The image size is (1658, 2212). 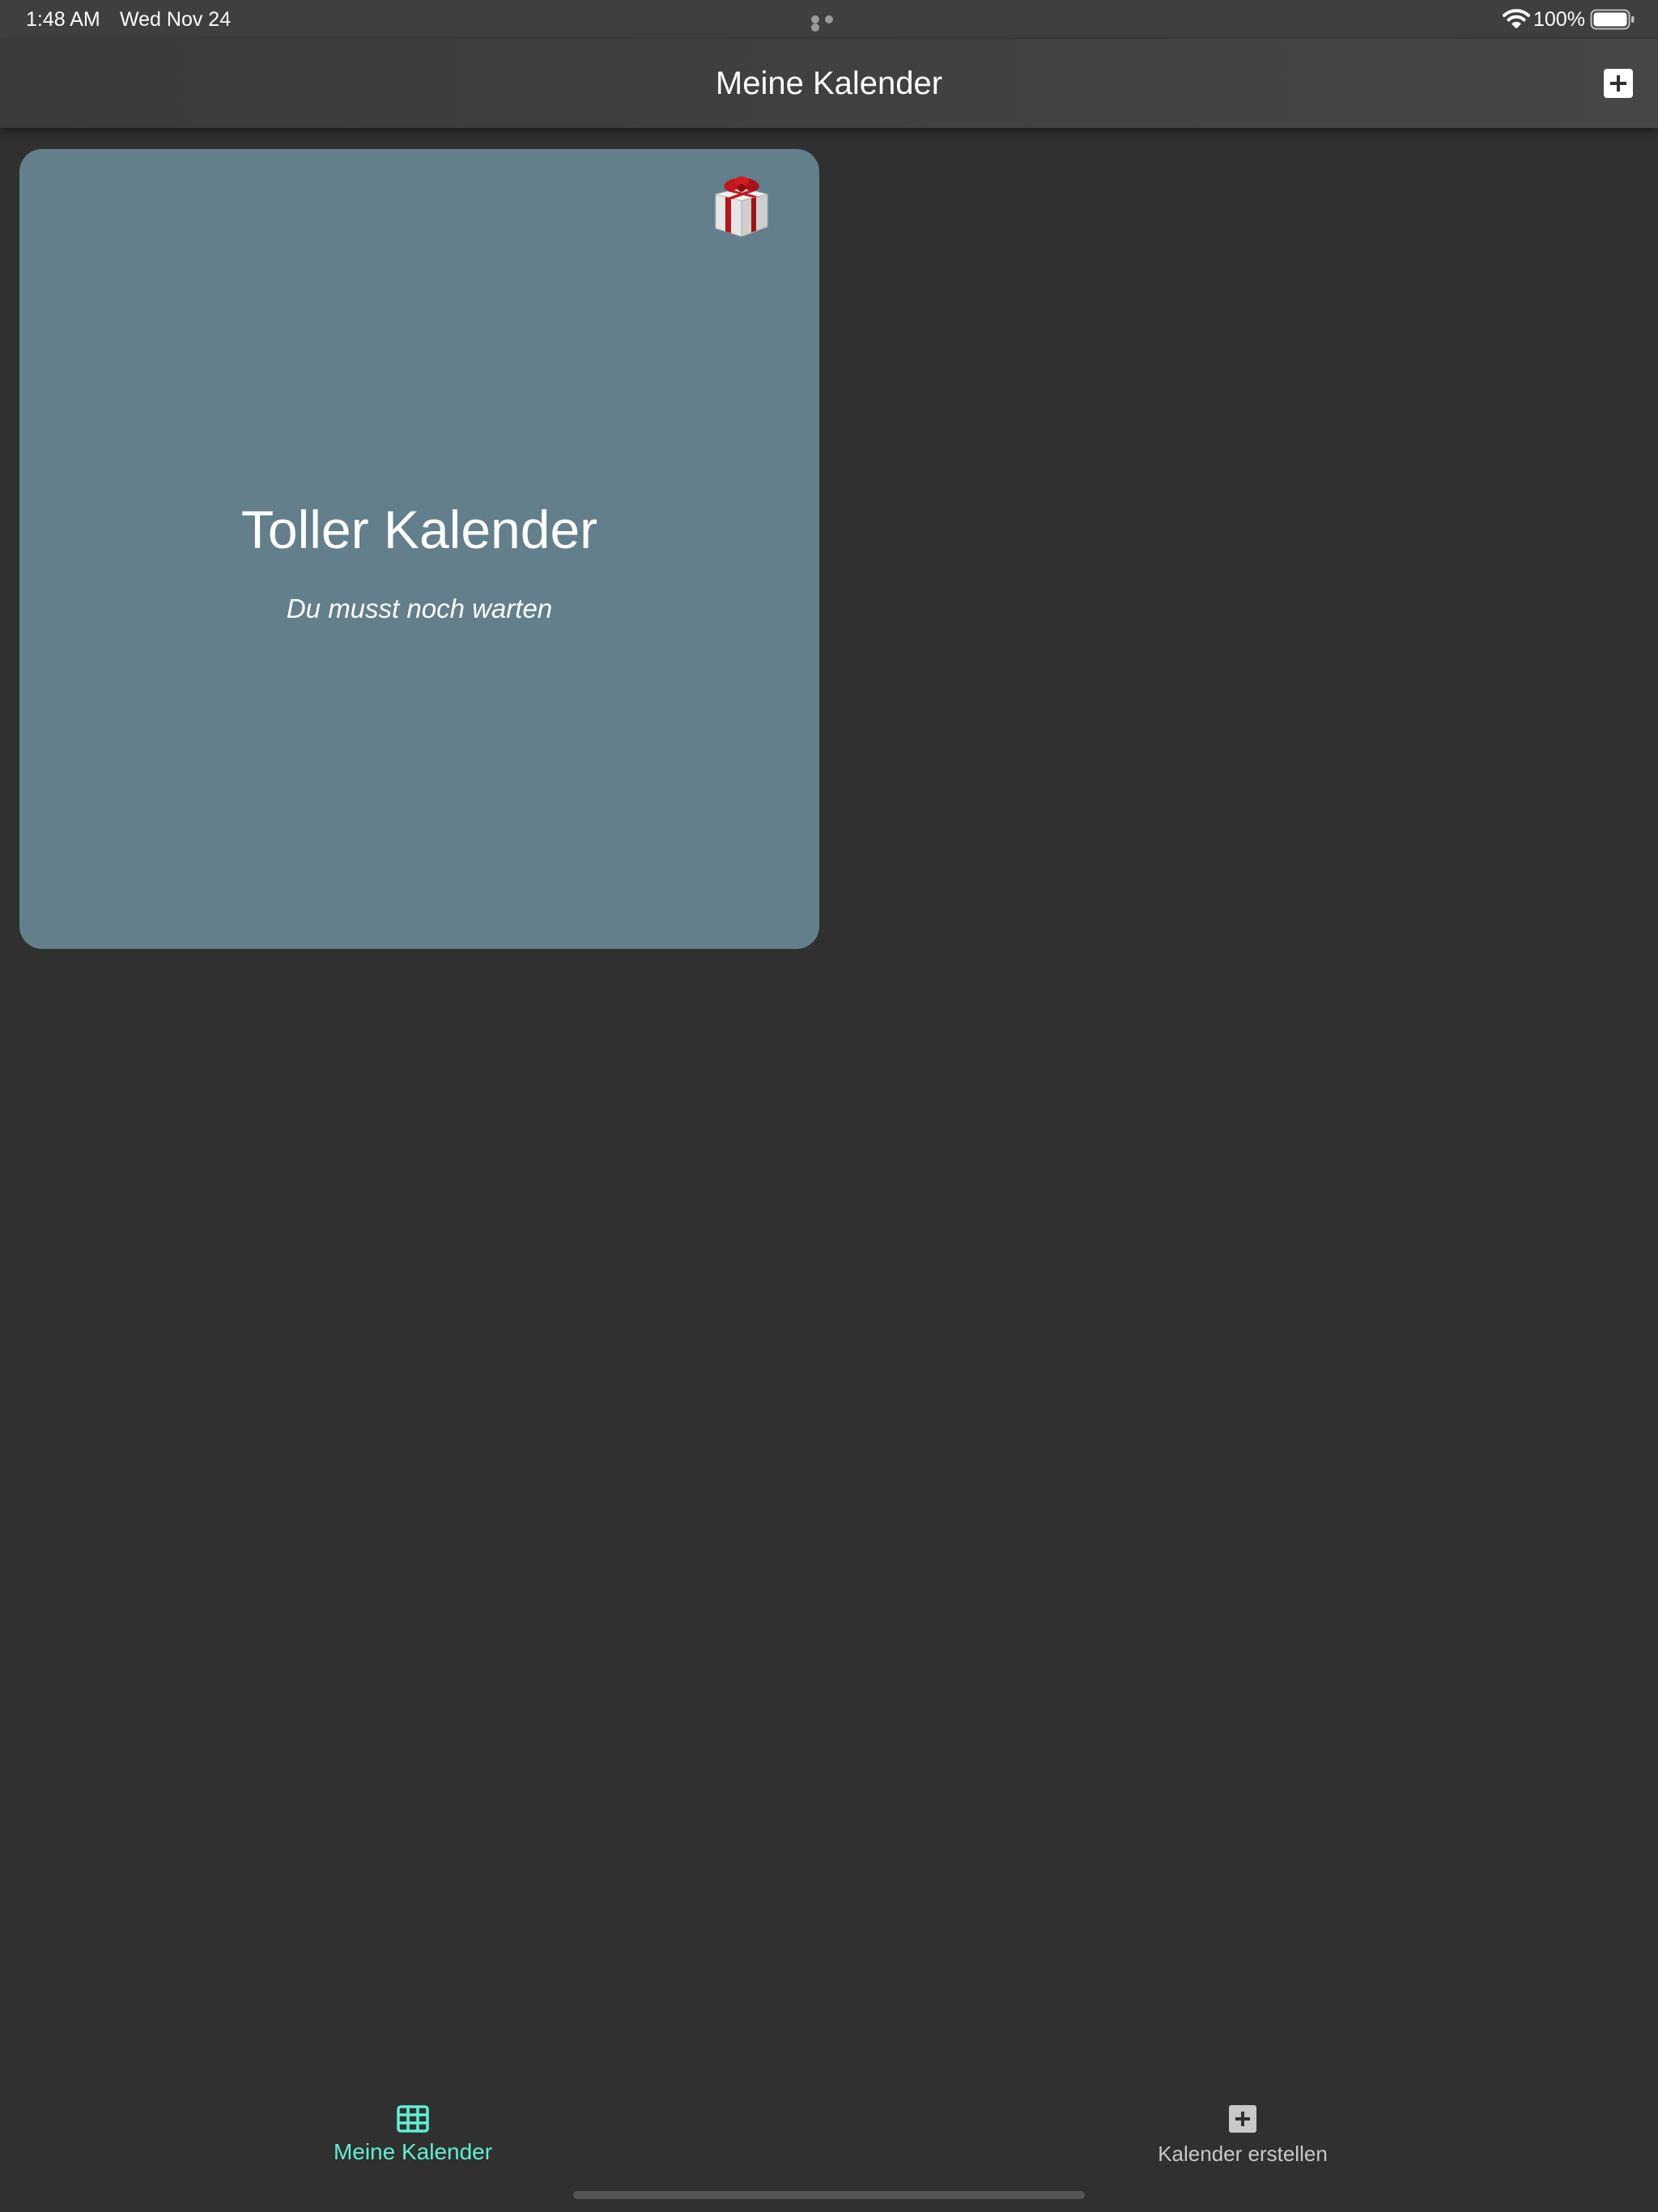 I want to click on tab-create-calendar: Kalender erstellen, so click(x=1242, y=2133).